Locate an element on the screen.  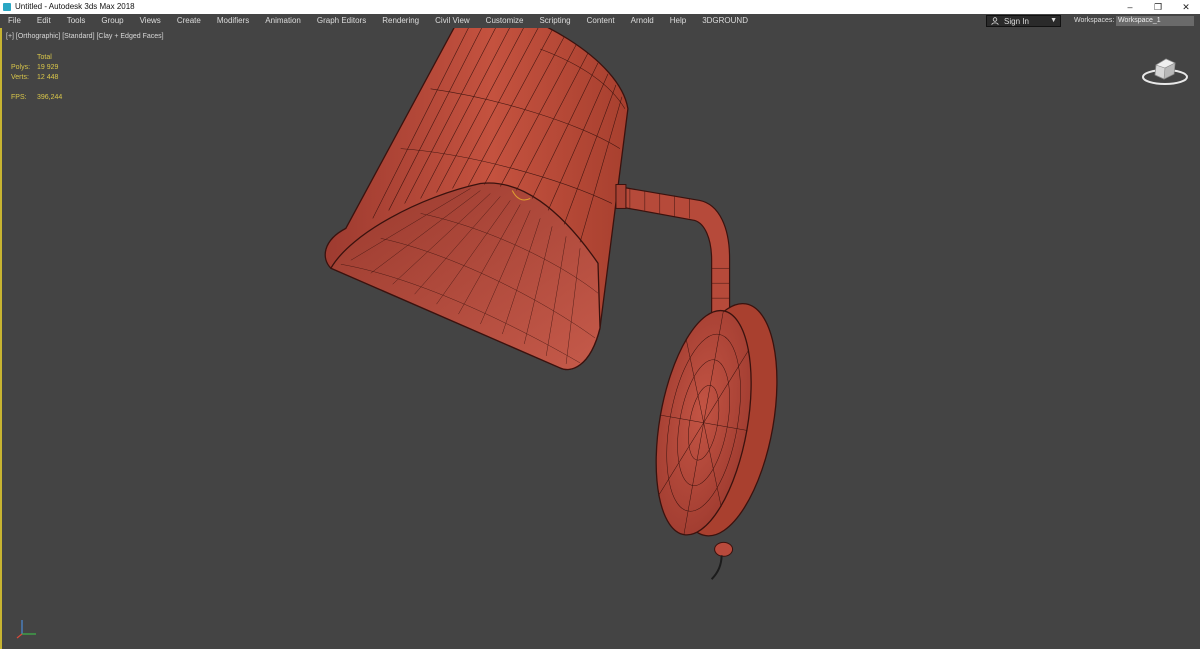
user-icon is located at coordinates (995, 21).